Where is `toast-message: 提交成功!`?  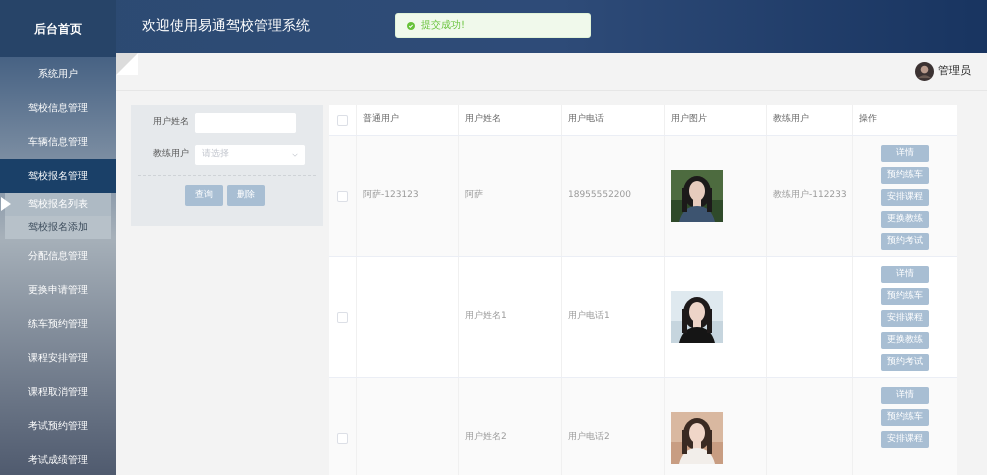
toast-message: 提交成功! is located at coordinates (443, 25).